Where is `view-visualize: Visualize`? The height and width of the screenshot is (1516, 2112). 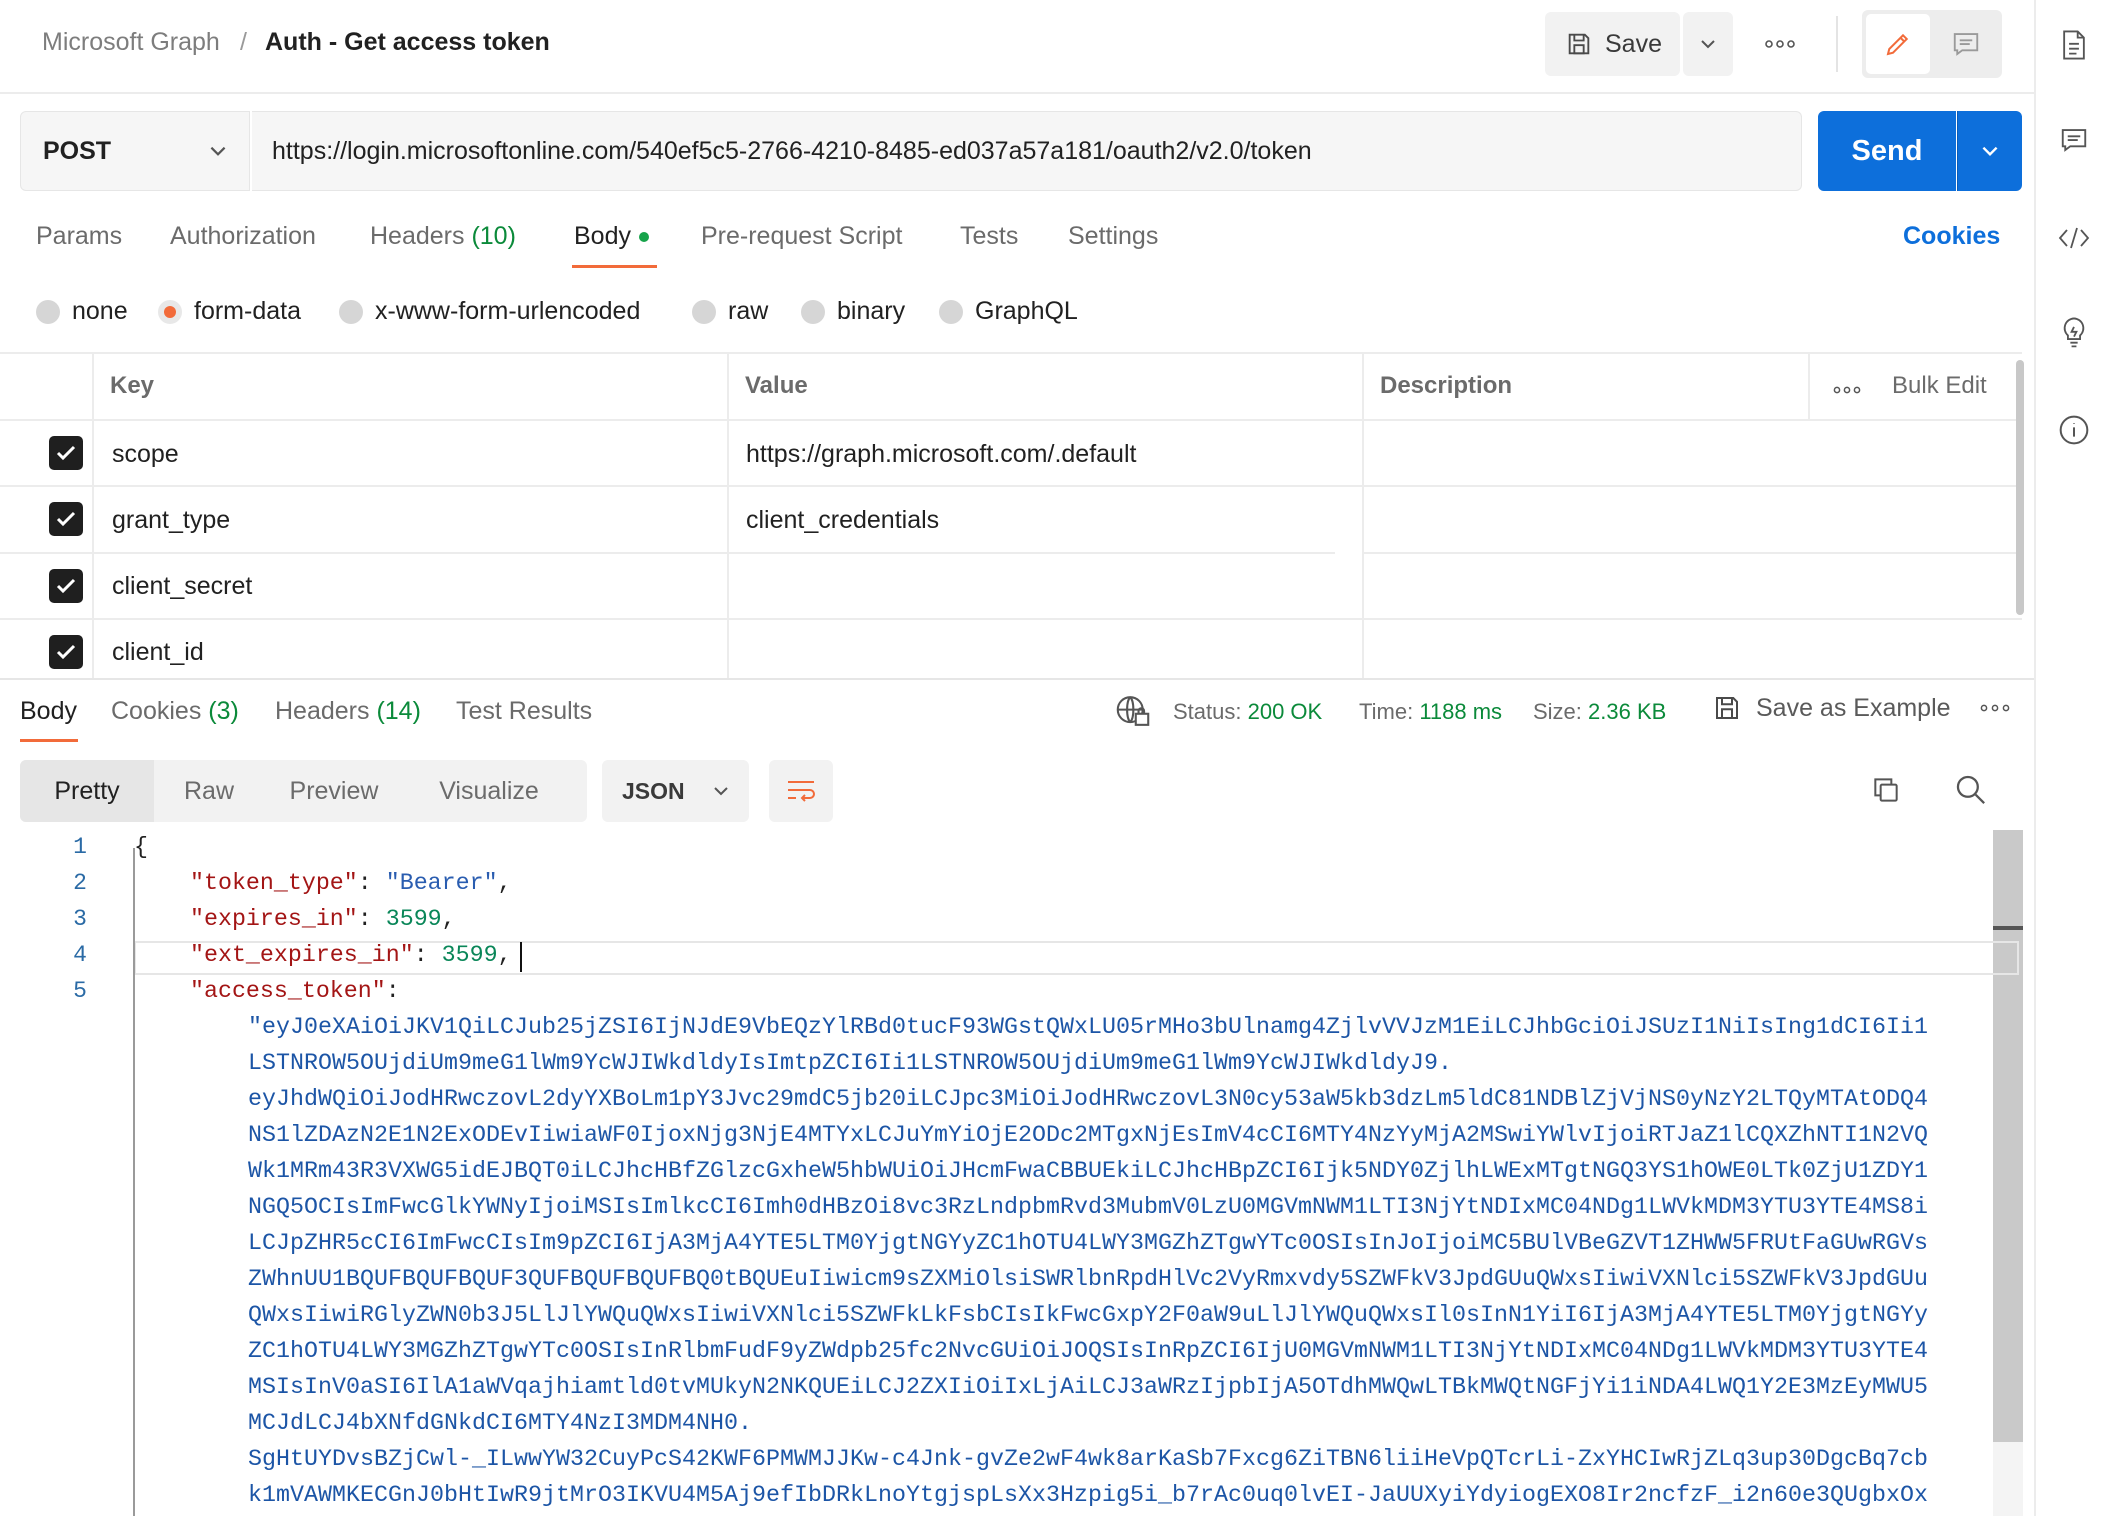
view-visualize: Visualize is located at coordinates (489, 791).